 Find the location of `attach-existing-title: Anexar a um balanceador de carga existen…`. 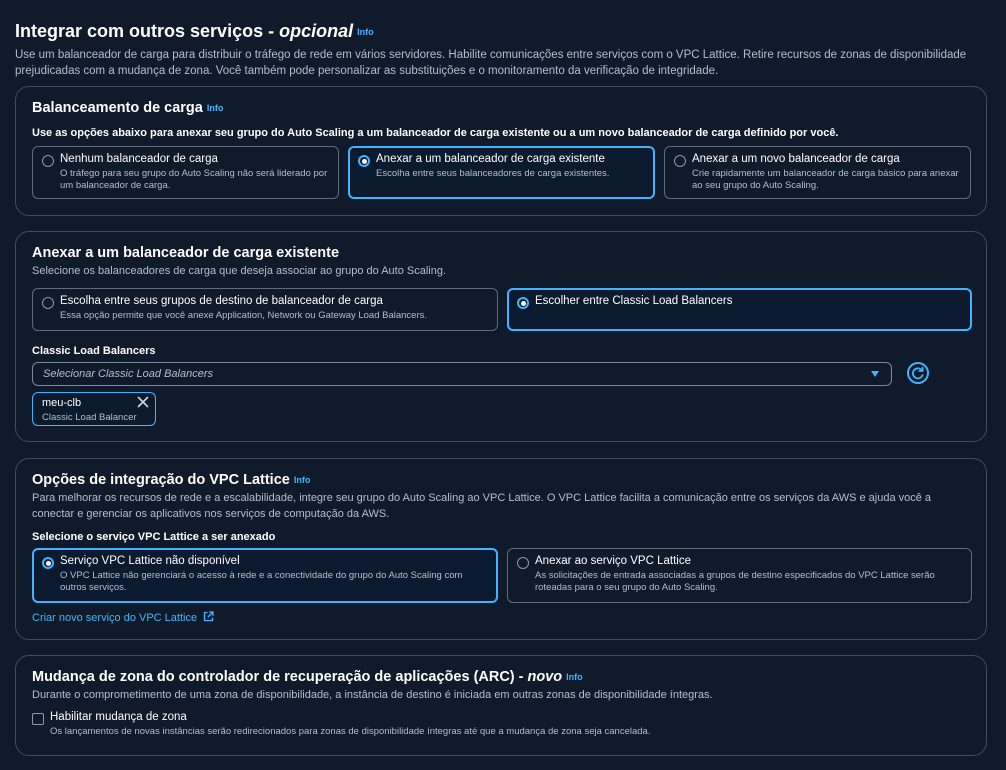

attach-existing-title: Anexar a um balanceador de carga existen… is located at coordinates (186, 253).